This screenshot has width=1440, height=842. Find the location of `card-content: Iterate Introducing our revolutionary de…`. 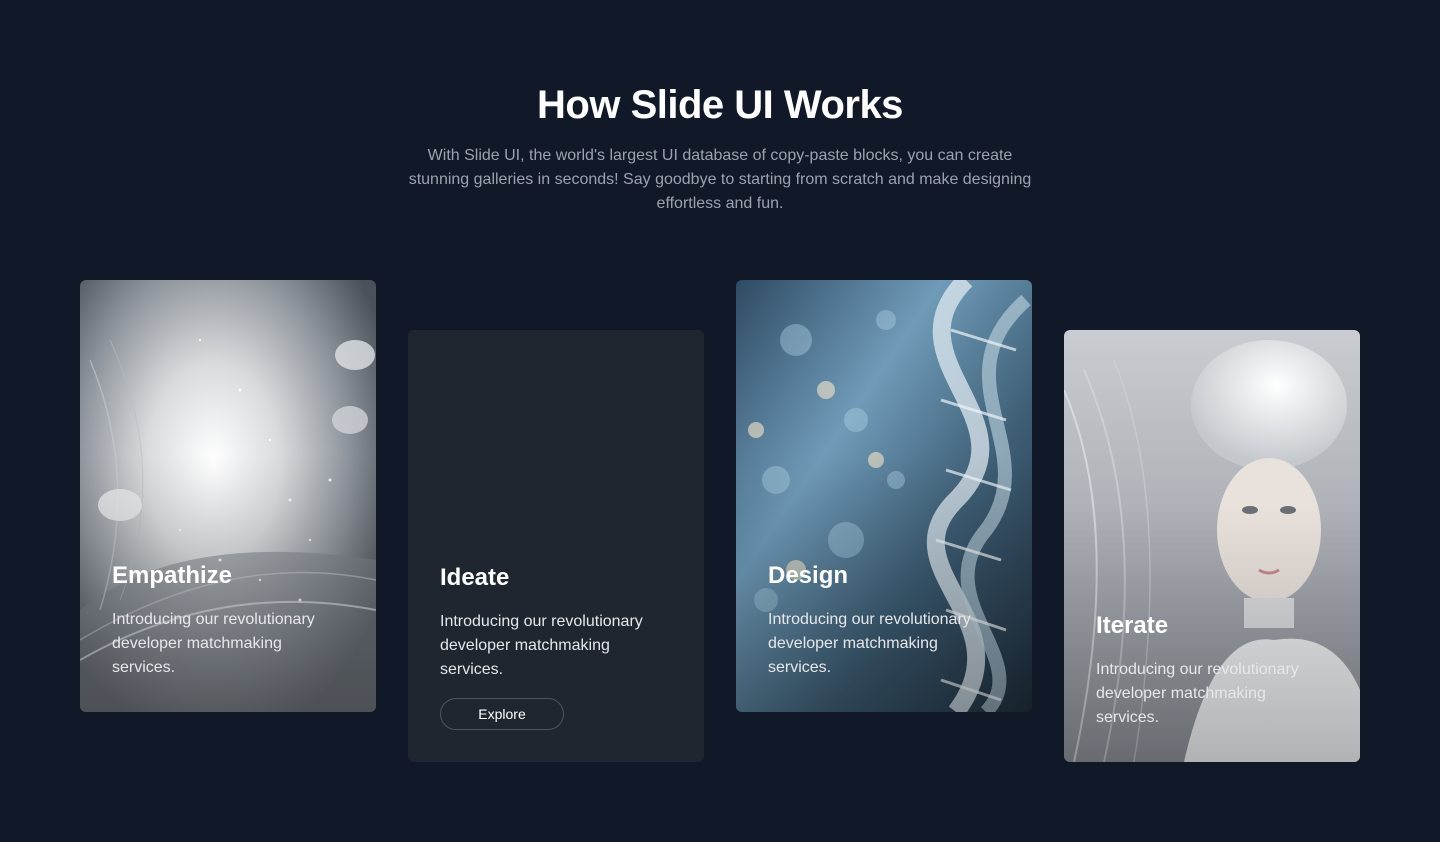

card-content: Iterate Introducing our revolutionary de… is located at coordinates (1216, 670).